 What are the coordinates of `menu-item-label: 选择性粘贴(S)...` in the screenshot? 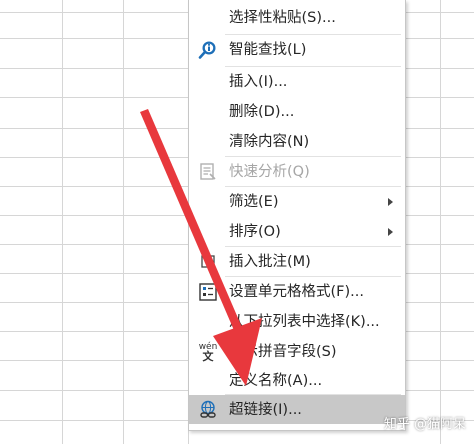 It's located at (282, 18).